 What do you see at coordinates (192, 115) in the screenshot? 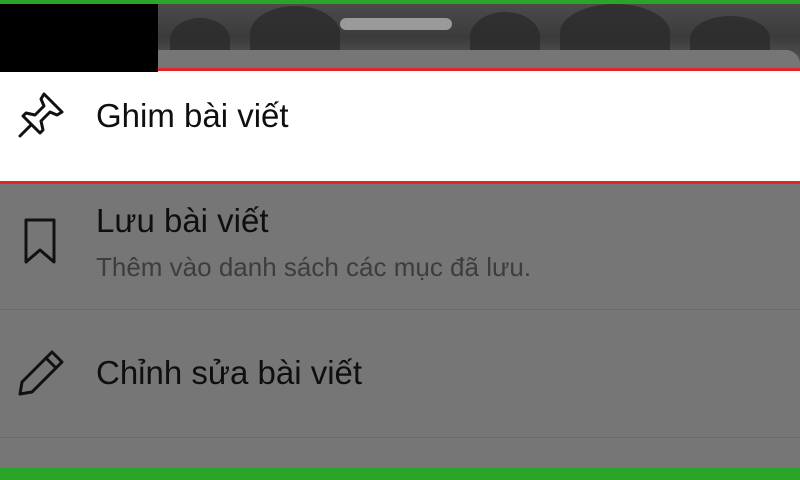
I see `pin-post-label: Ghim bài viết` at bounding box center [192, 115].